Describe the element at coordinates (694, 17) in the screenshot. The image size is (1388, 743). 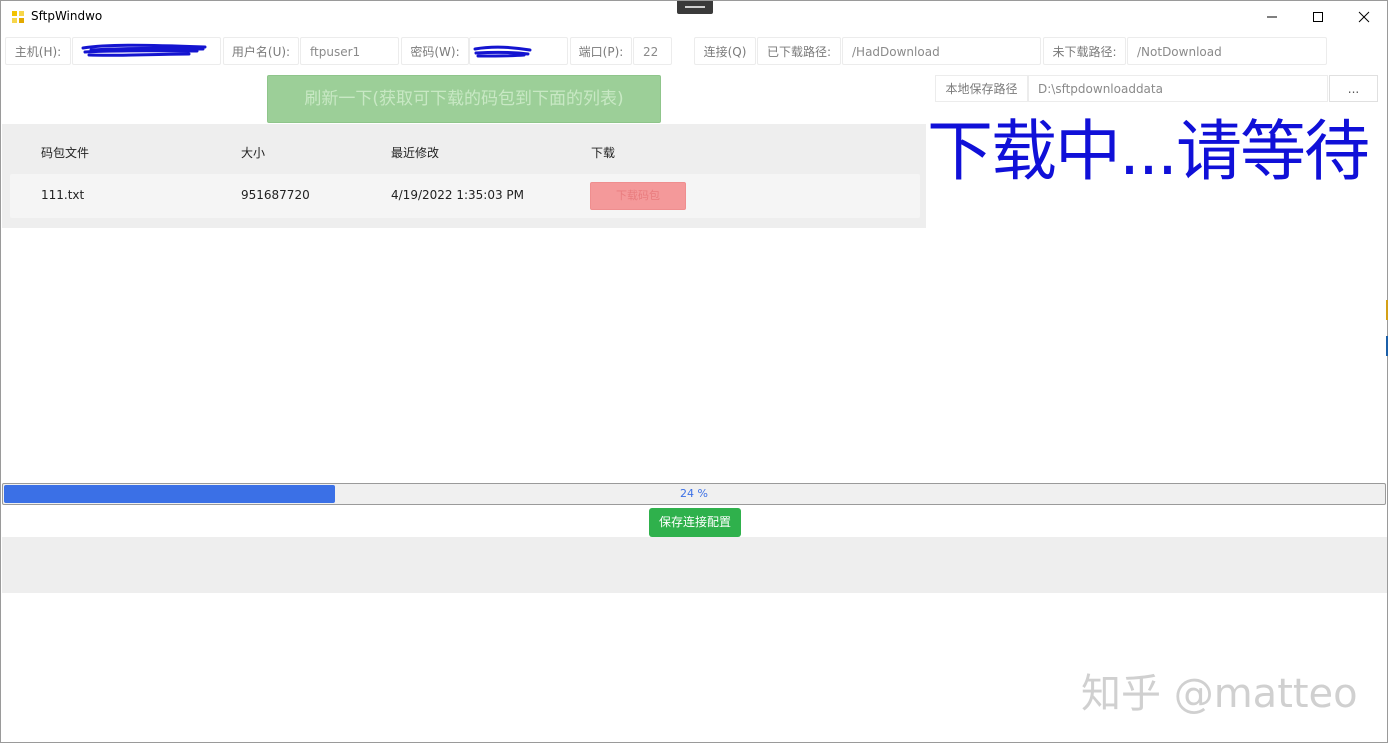
I see `title-bar: SftpWindwo` at that location.